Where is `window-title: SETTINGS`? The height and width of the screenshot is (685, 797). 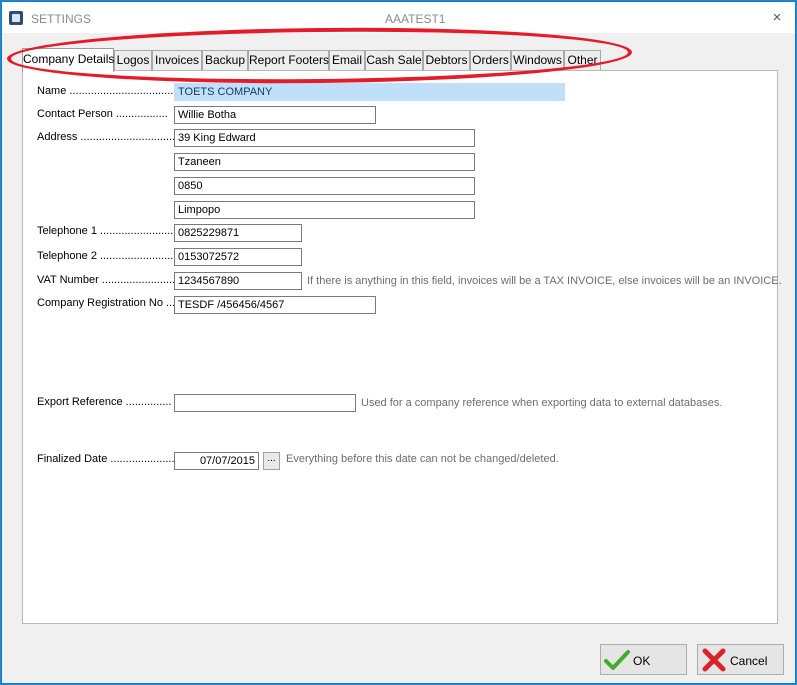
window-title: SETTINGS is located at coordinates (61, 19).